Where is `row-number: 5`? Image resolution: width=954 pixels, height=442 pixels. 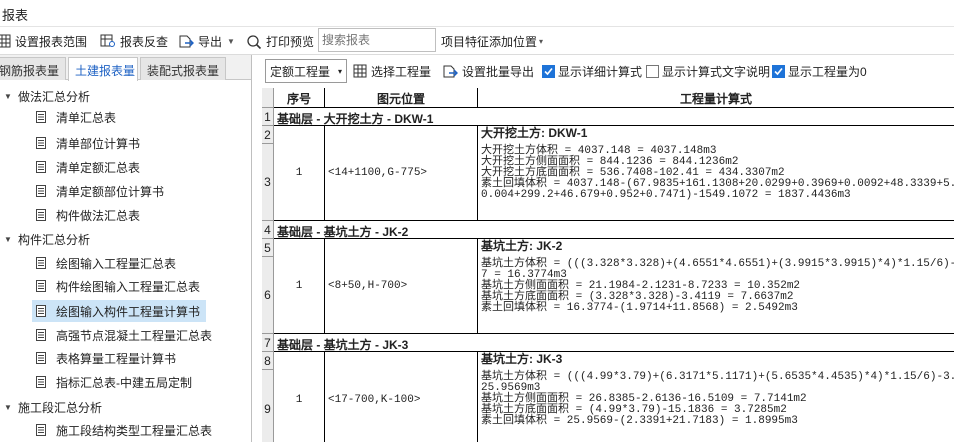
row-number: 5 is located at coordinates (268, 248).